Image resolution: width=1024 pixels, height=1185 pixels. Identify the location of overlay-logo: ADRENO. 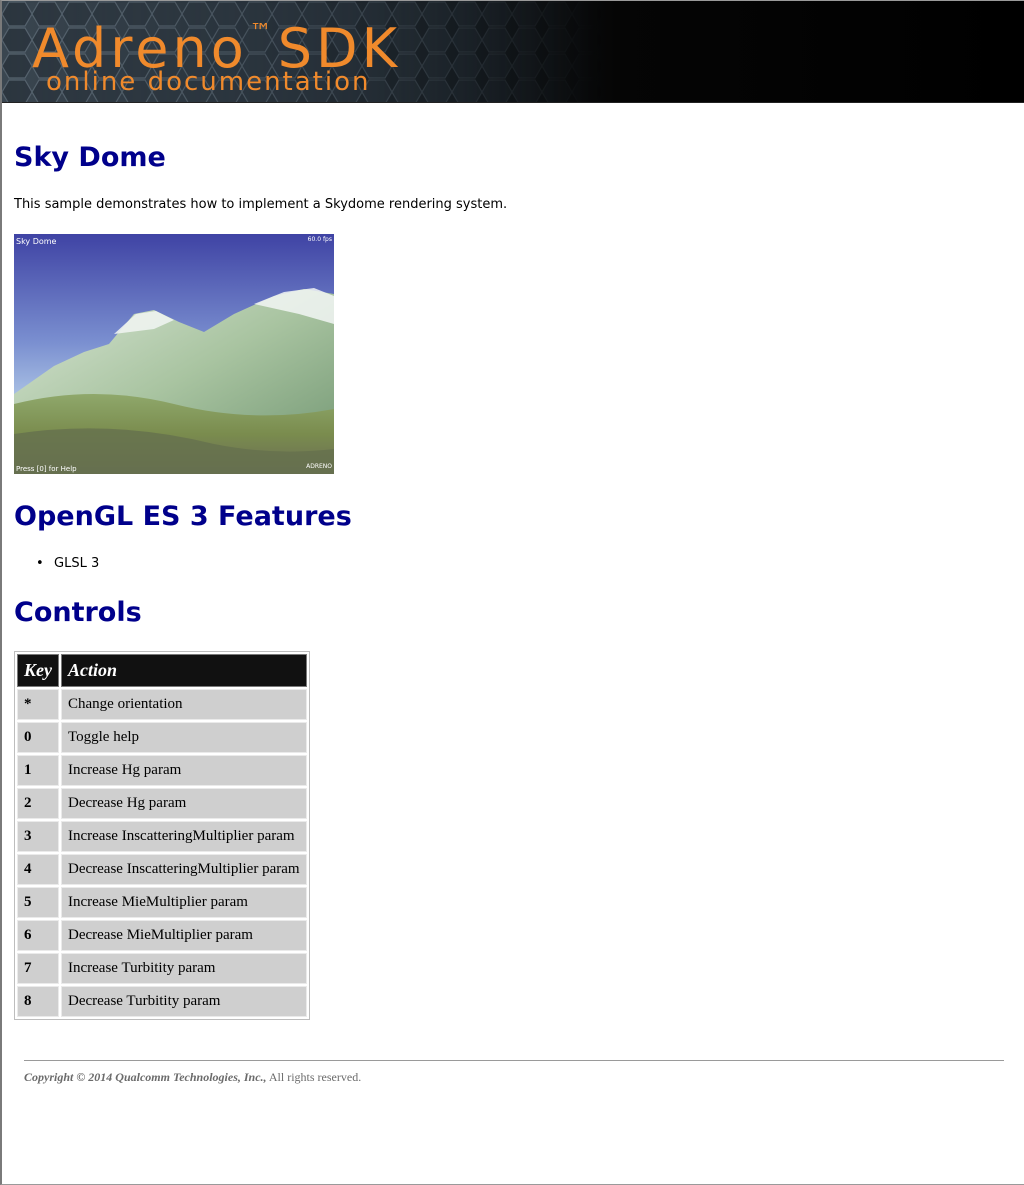
(319, 466).